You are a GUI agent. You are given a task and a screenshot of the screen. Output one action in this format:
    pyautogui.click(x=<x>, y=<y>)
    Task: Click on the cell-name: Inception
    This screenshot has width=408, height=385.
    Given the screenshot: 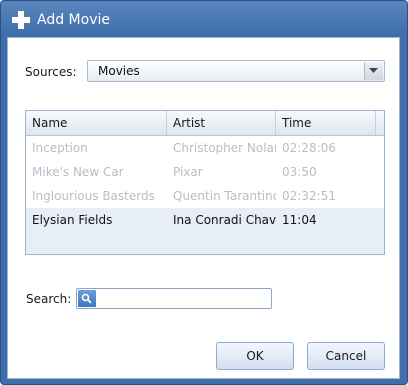 What is the action you would take?
    pyautogui.click(x=60, y=148)
    